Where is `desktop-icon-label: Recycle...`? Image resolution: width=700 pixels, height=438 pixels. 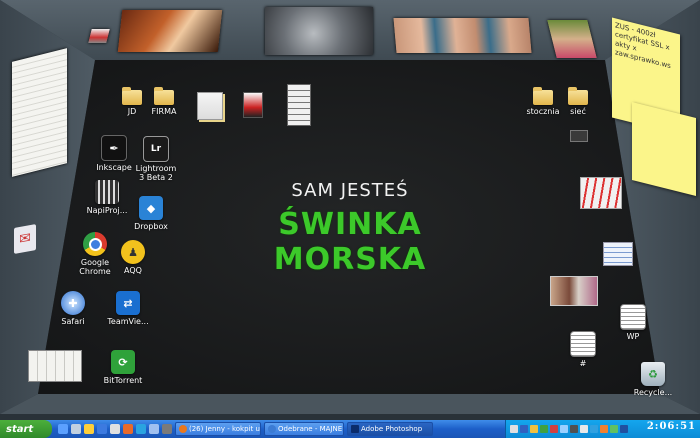
desktop-icon-label: Recycle... is located at coordinates (653, 392).